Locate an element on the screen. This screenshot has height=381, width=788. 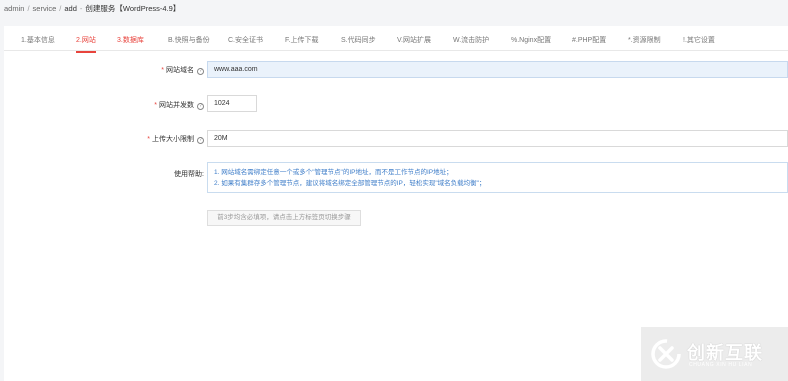
breadcrumb-service: service is located at coordinates (45, 8).